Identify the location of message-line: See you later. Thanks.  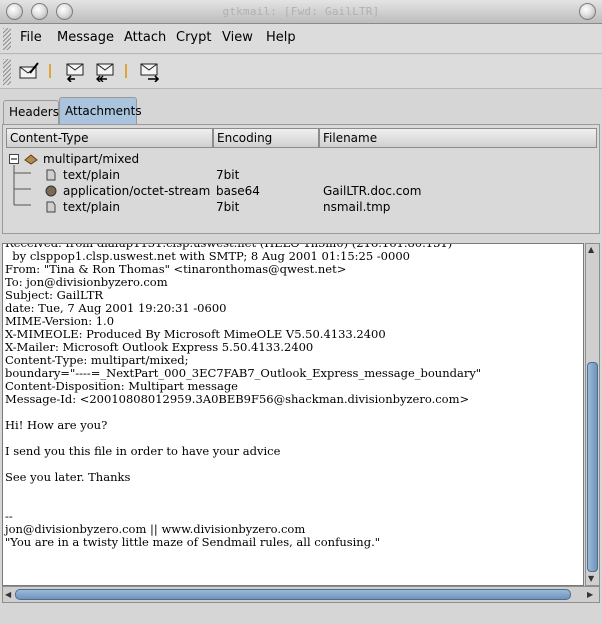
(68, 477).